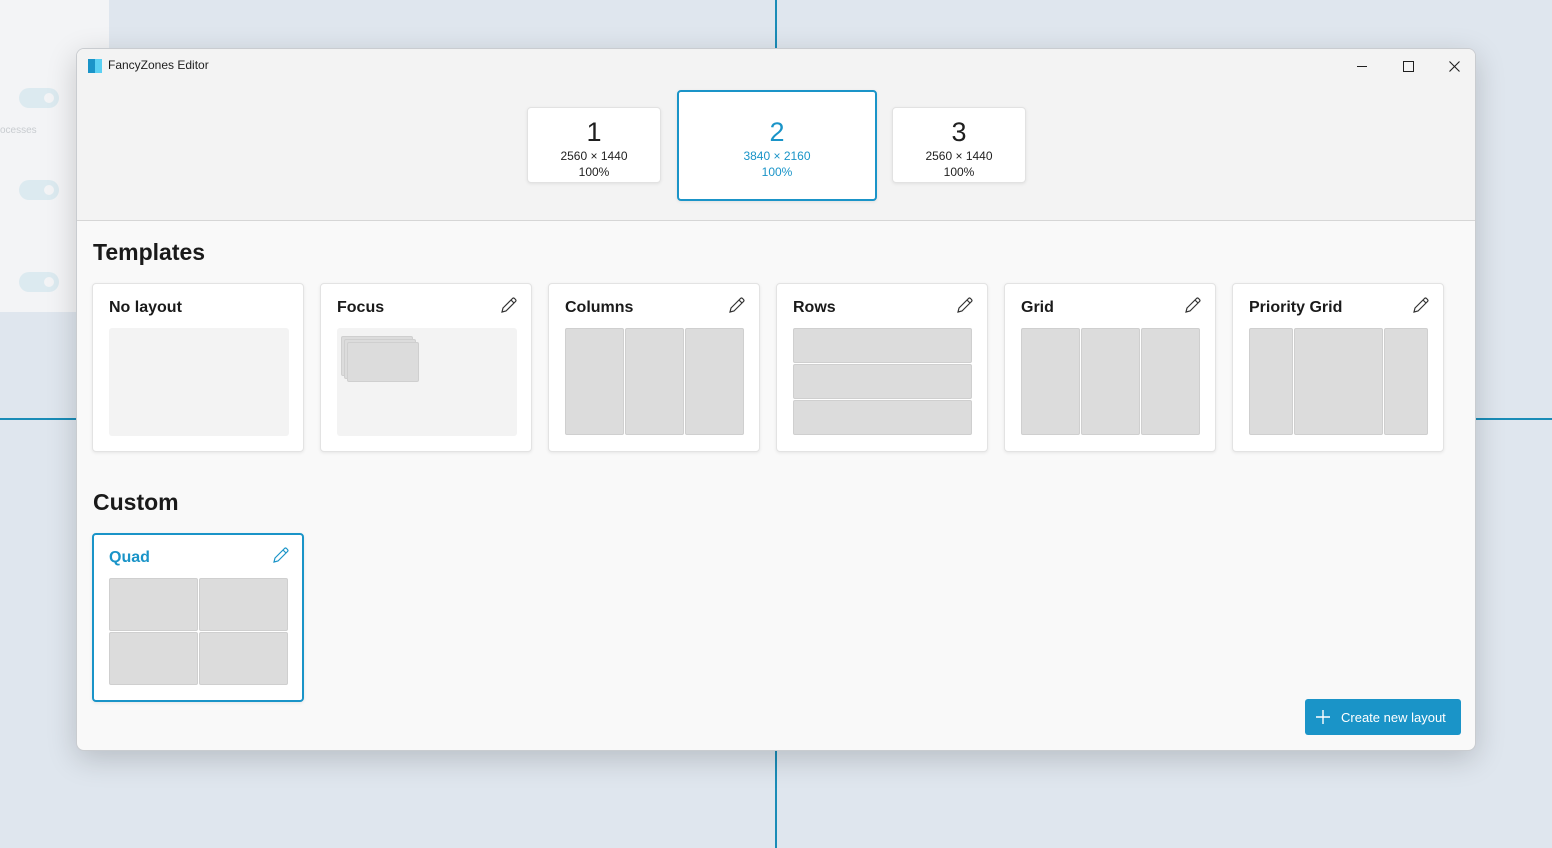  What do you see at coordinates (145, 307) in the screenshot?
I see `layout-name: No layout` at bounding box center [145, 307].